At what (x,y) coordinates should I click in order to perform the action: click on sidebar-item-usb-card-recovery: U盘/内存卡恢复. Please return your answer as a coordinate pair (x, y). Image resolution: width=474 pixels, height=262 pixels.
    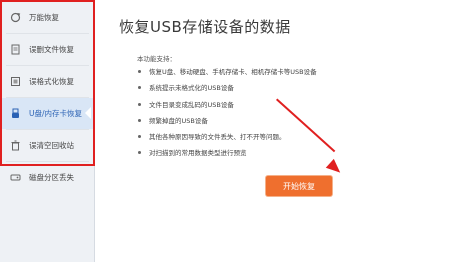
    Looking at the image, I should click on (47, 113).